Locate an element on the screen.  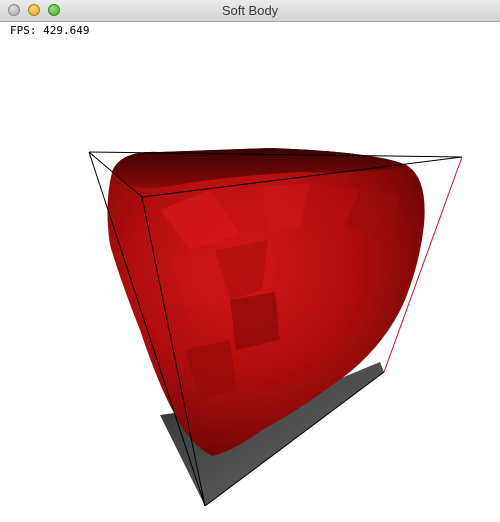
title-bar: Soft Body is located at coordinates (250, 11).